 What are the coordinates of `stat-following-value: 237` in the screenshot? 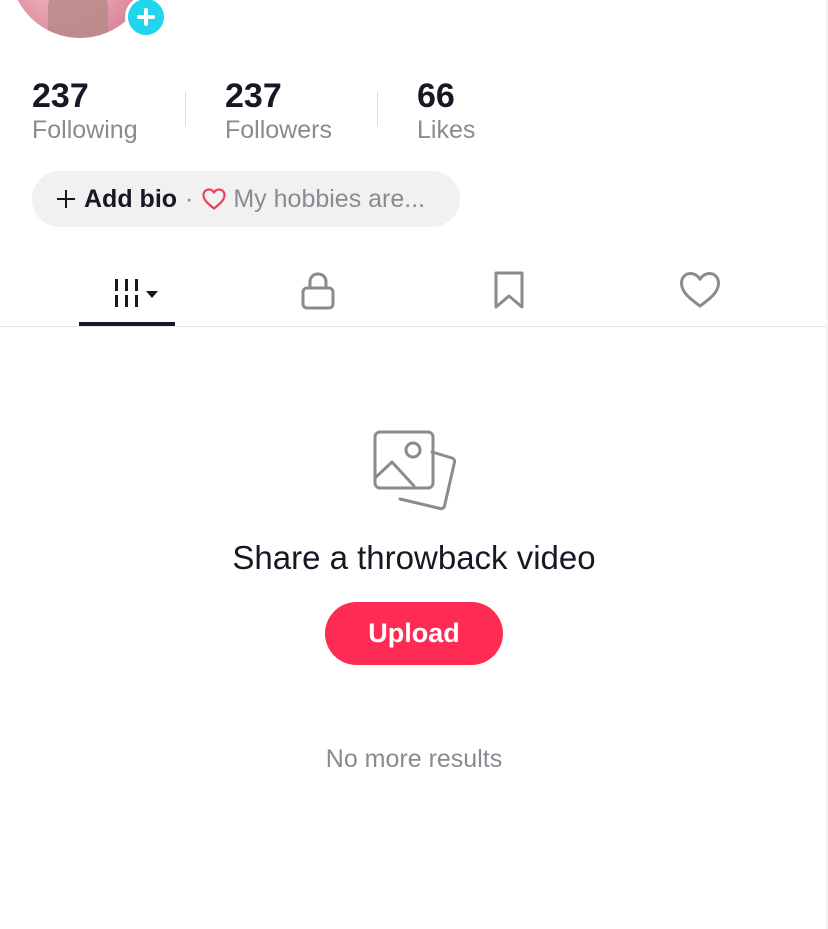 It's located at (60, 96).